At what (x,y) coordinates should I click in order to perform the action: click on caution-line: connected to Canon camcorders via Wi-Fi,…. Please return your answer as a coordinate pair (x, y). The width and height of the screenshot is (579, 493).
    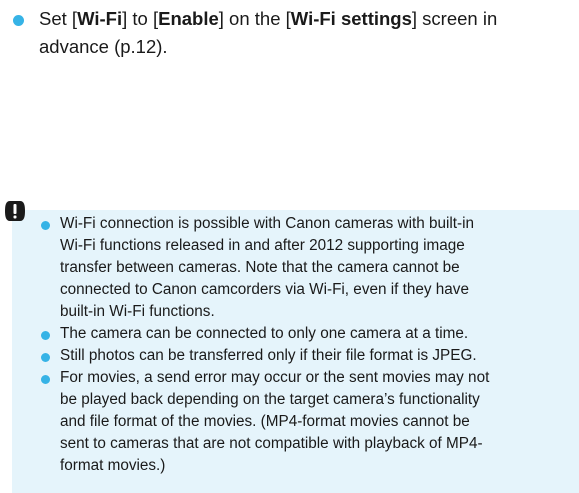
    Looking at the image, I should click on (264, 289).